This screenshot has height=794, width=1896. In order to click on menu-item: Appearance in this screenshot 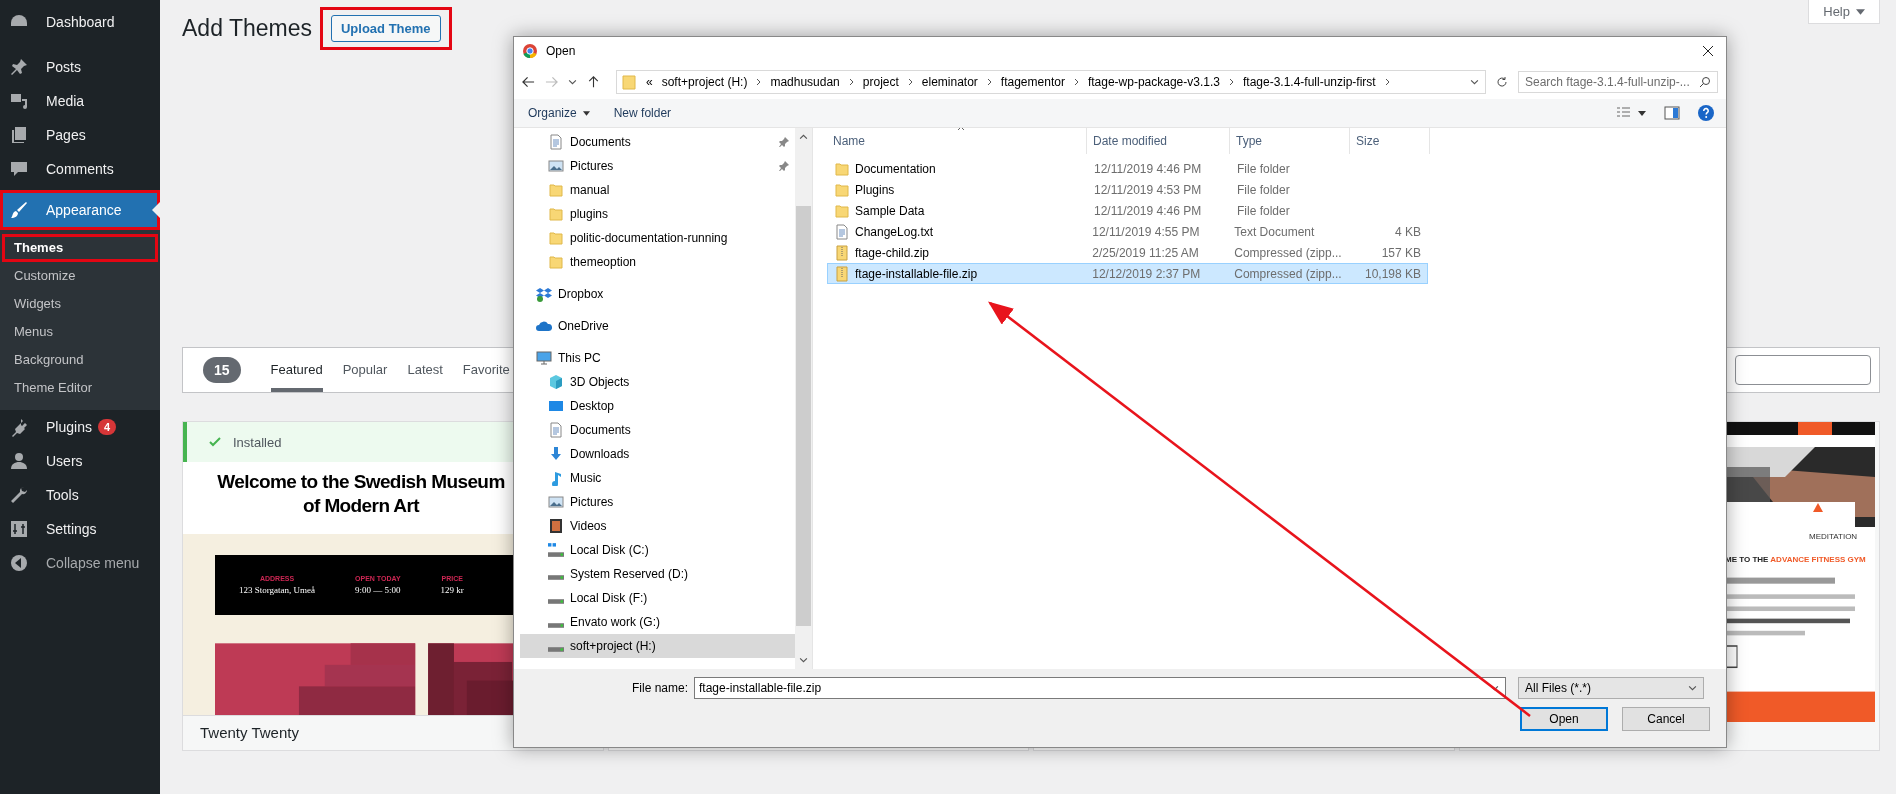, I will do `click(80, 210)`.